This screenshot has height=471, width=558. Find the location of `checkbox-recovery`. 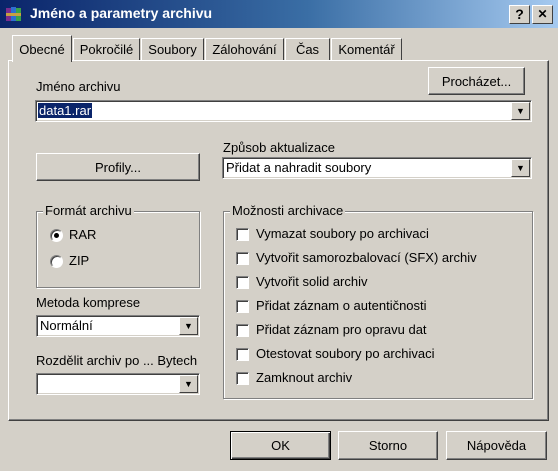

checkbox-recovery is located at coordinates (242, 330).